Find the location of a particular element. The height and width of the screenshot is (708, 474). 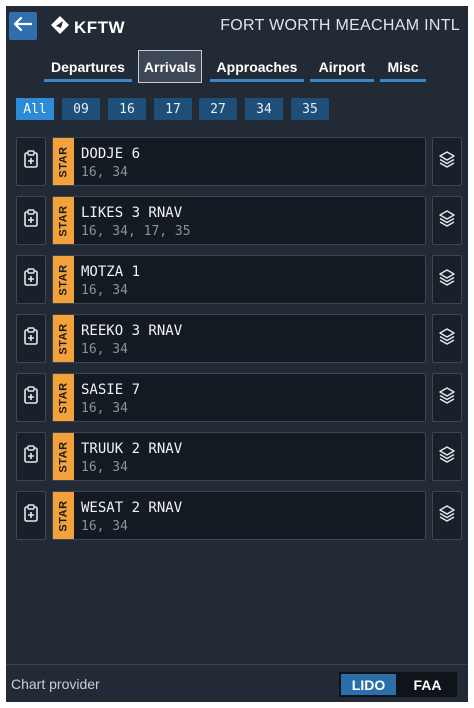

list-item: STAR TRUUK 2 RNAV 16, 34 is located at coordinates (239, 456).